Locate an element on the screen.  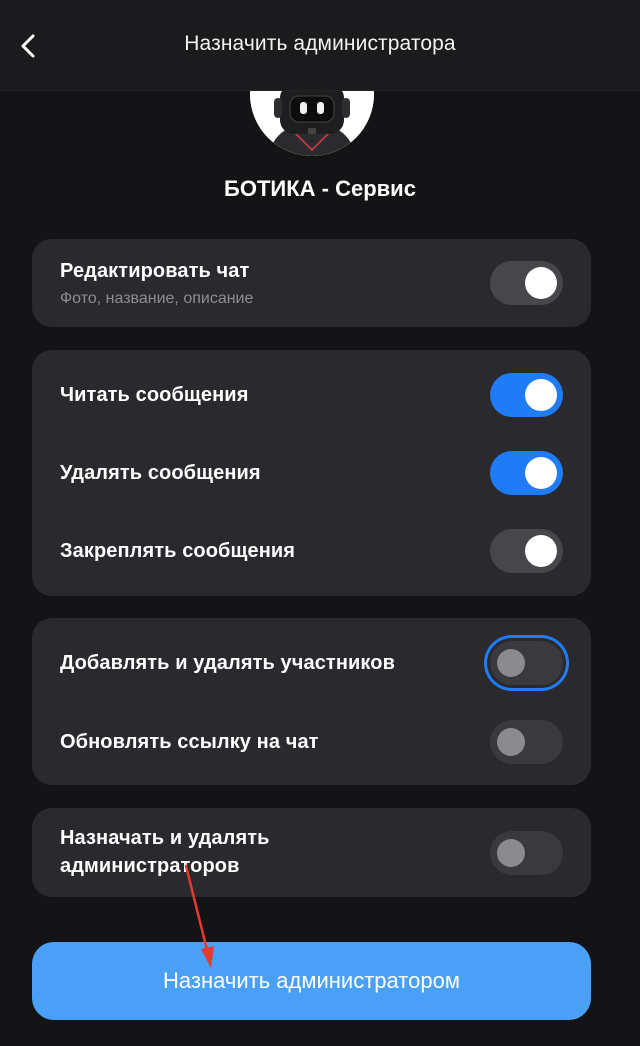
toggle-pin-messages is located at coordinates (526, 551).